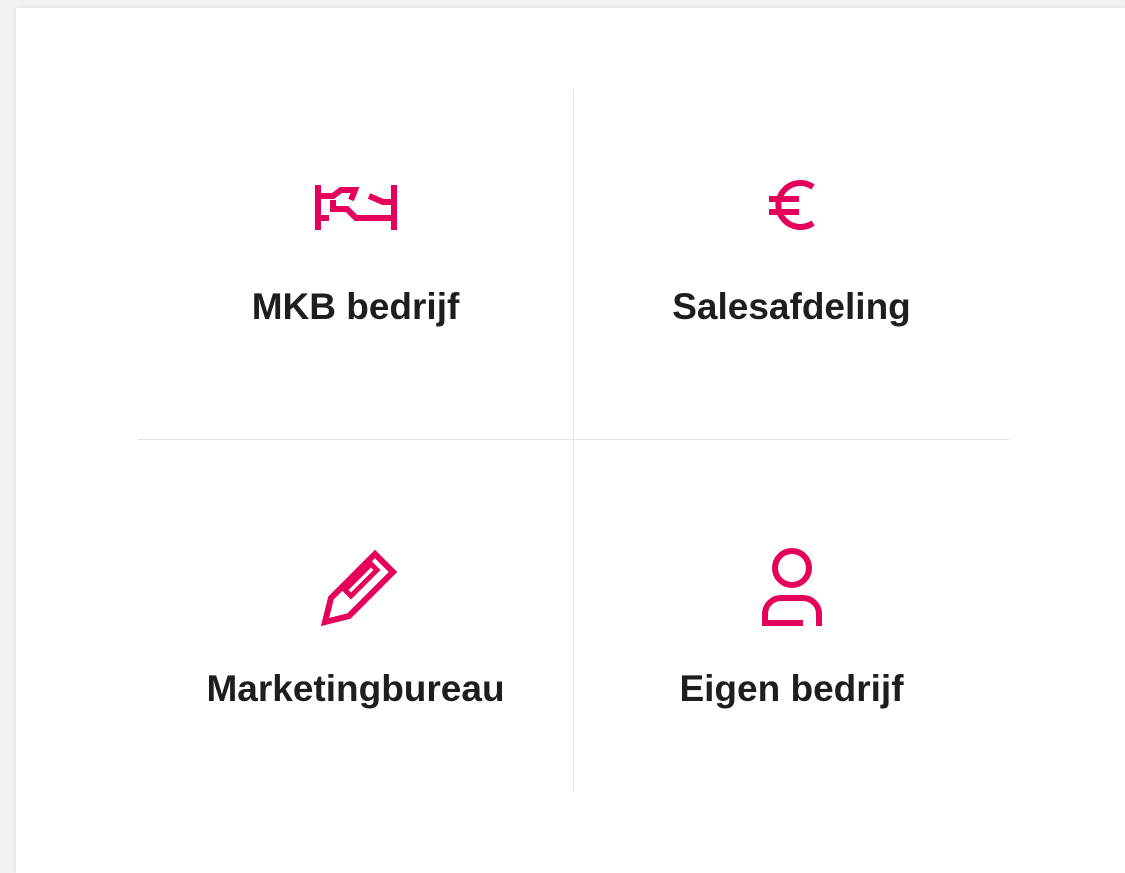 The image size is (1125, 873). Describe the element at coordinates (355, 688) in the screenshot. I see `option-label: Marketingbureau` at that location.